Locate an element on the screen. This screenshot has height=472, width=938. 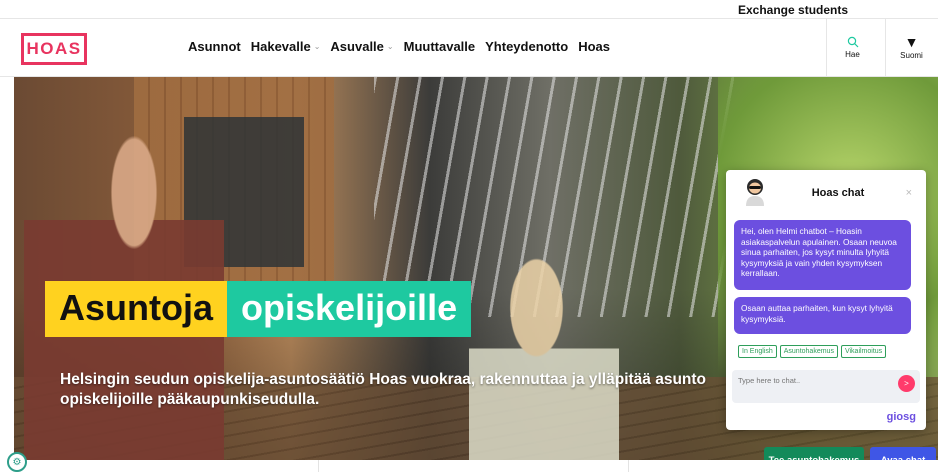
language-selector: ▼ Suomi is located at coordinates (911, 47).